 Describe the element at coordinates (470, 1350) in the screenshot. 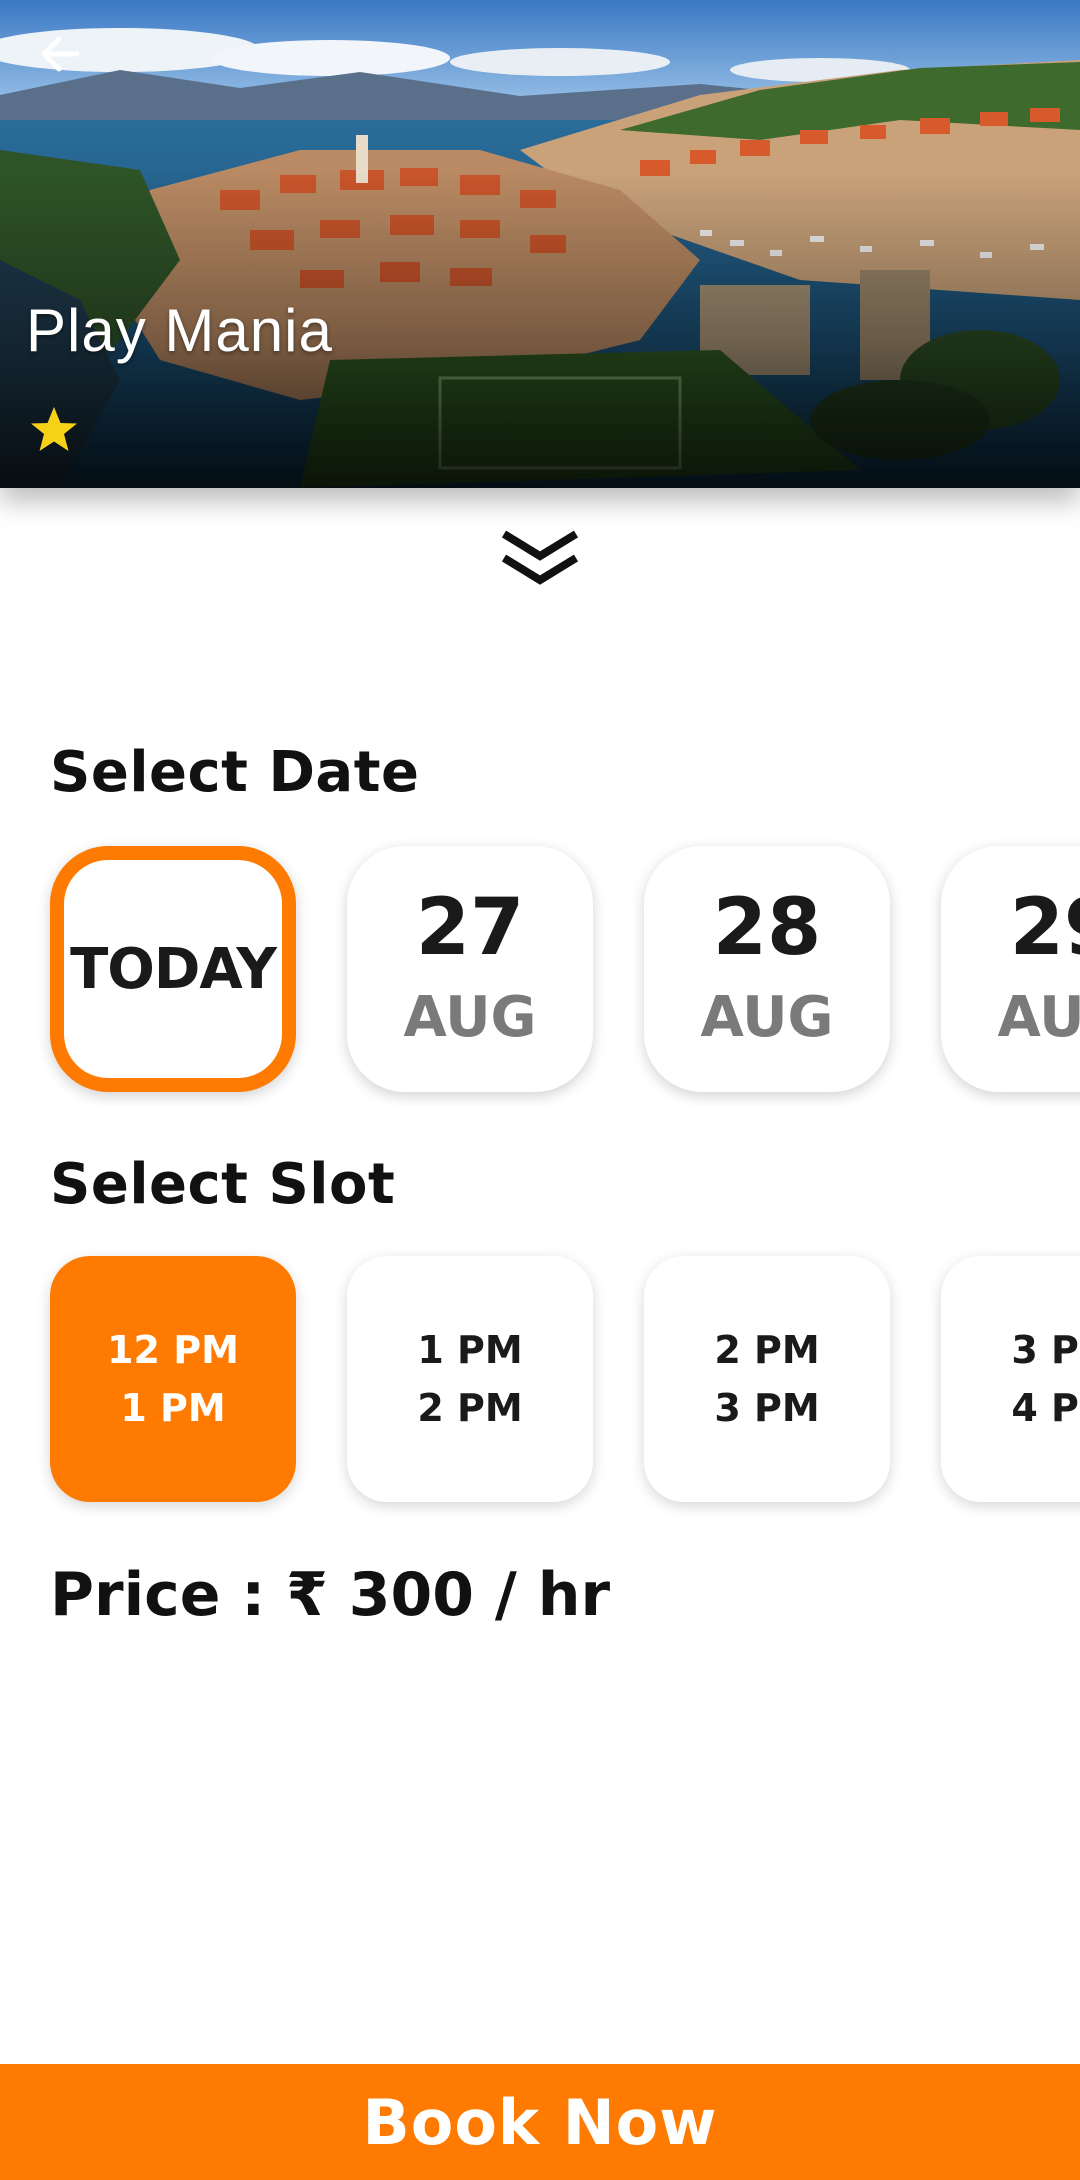

I see `slot-start: 1 PM` at that location.